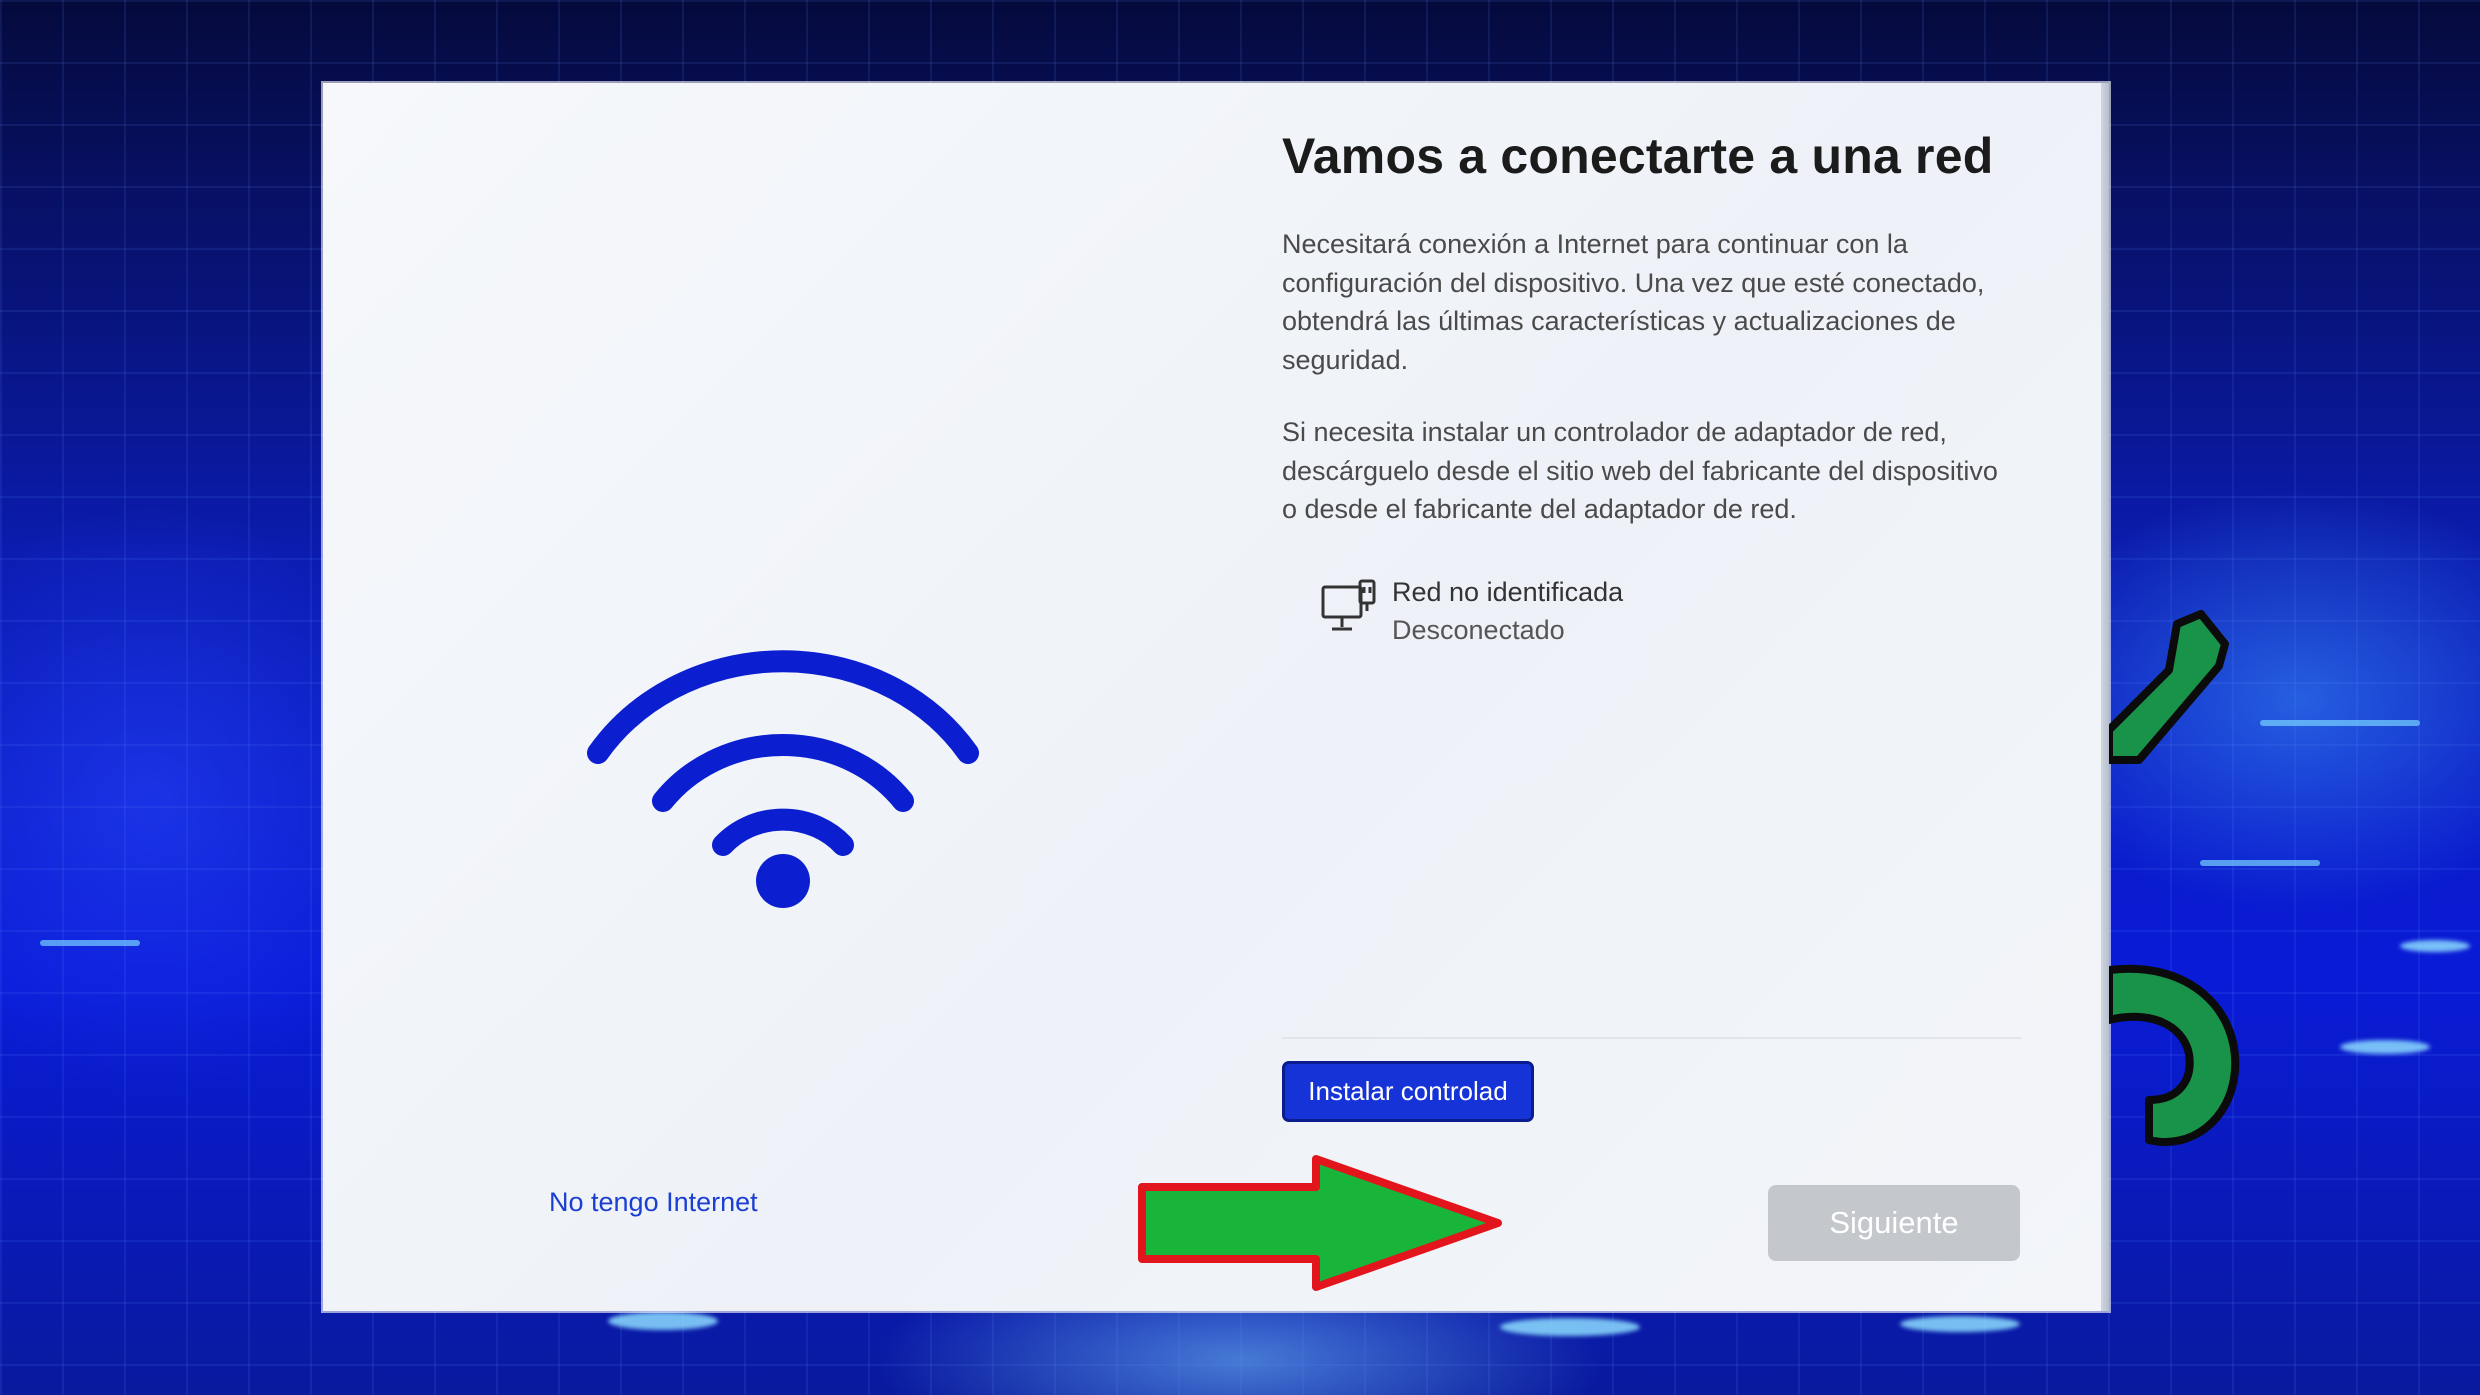  I want to click on no-internet-link: No tengo Internet, so click(653, 1202).